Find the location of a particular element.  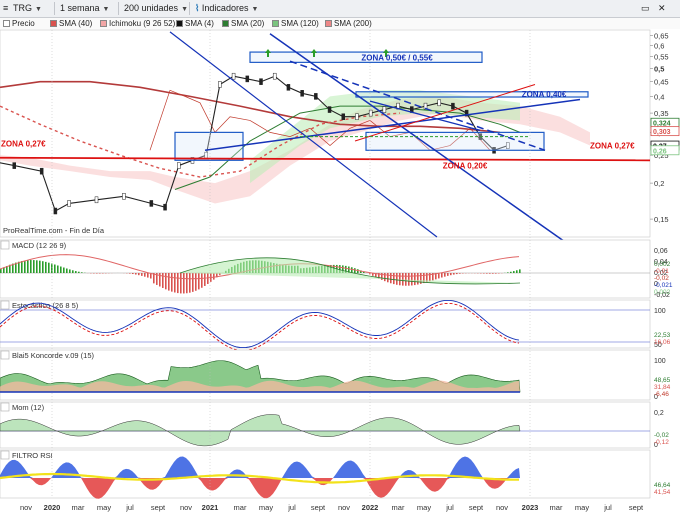

y-tick-label: 0,2 is located at coordinates (659, 183).